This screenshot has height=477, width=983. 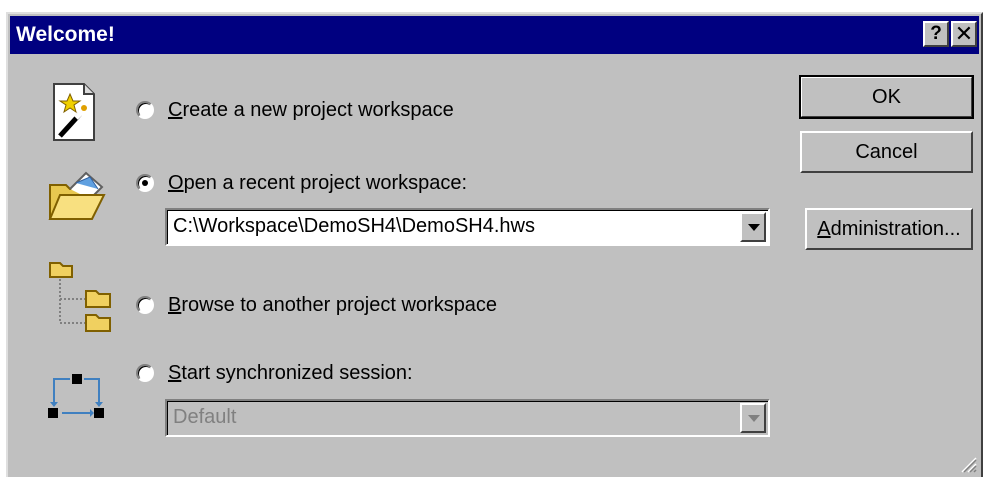 What do you see at coordinates (886, 97) in the screenshot?
I see `ok-button: OK` at bounding box center [886, 97].